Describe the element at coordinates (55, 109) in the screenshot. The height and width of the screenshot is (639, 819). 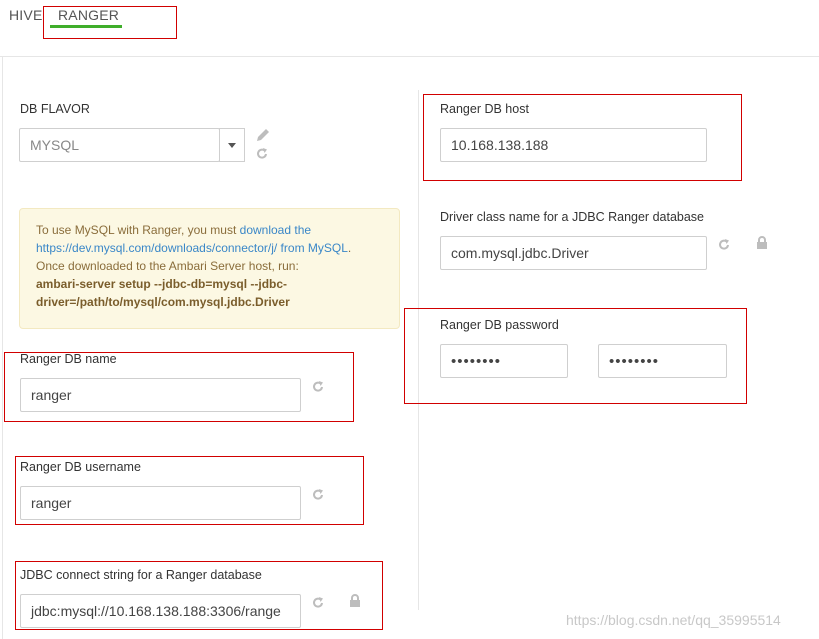
I see `db-flavor-label: DB FLAVOR` at that location.